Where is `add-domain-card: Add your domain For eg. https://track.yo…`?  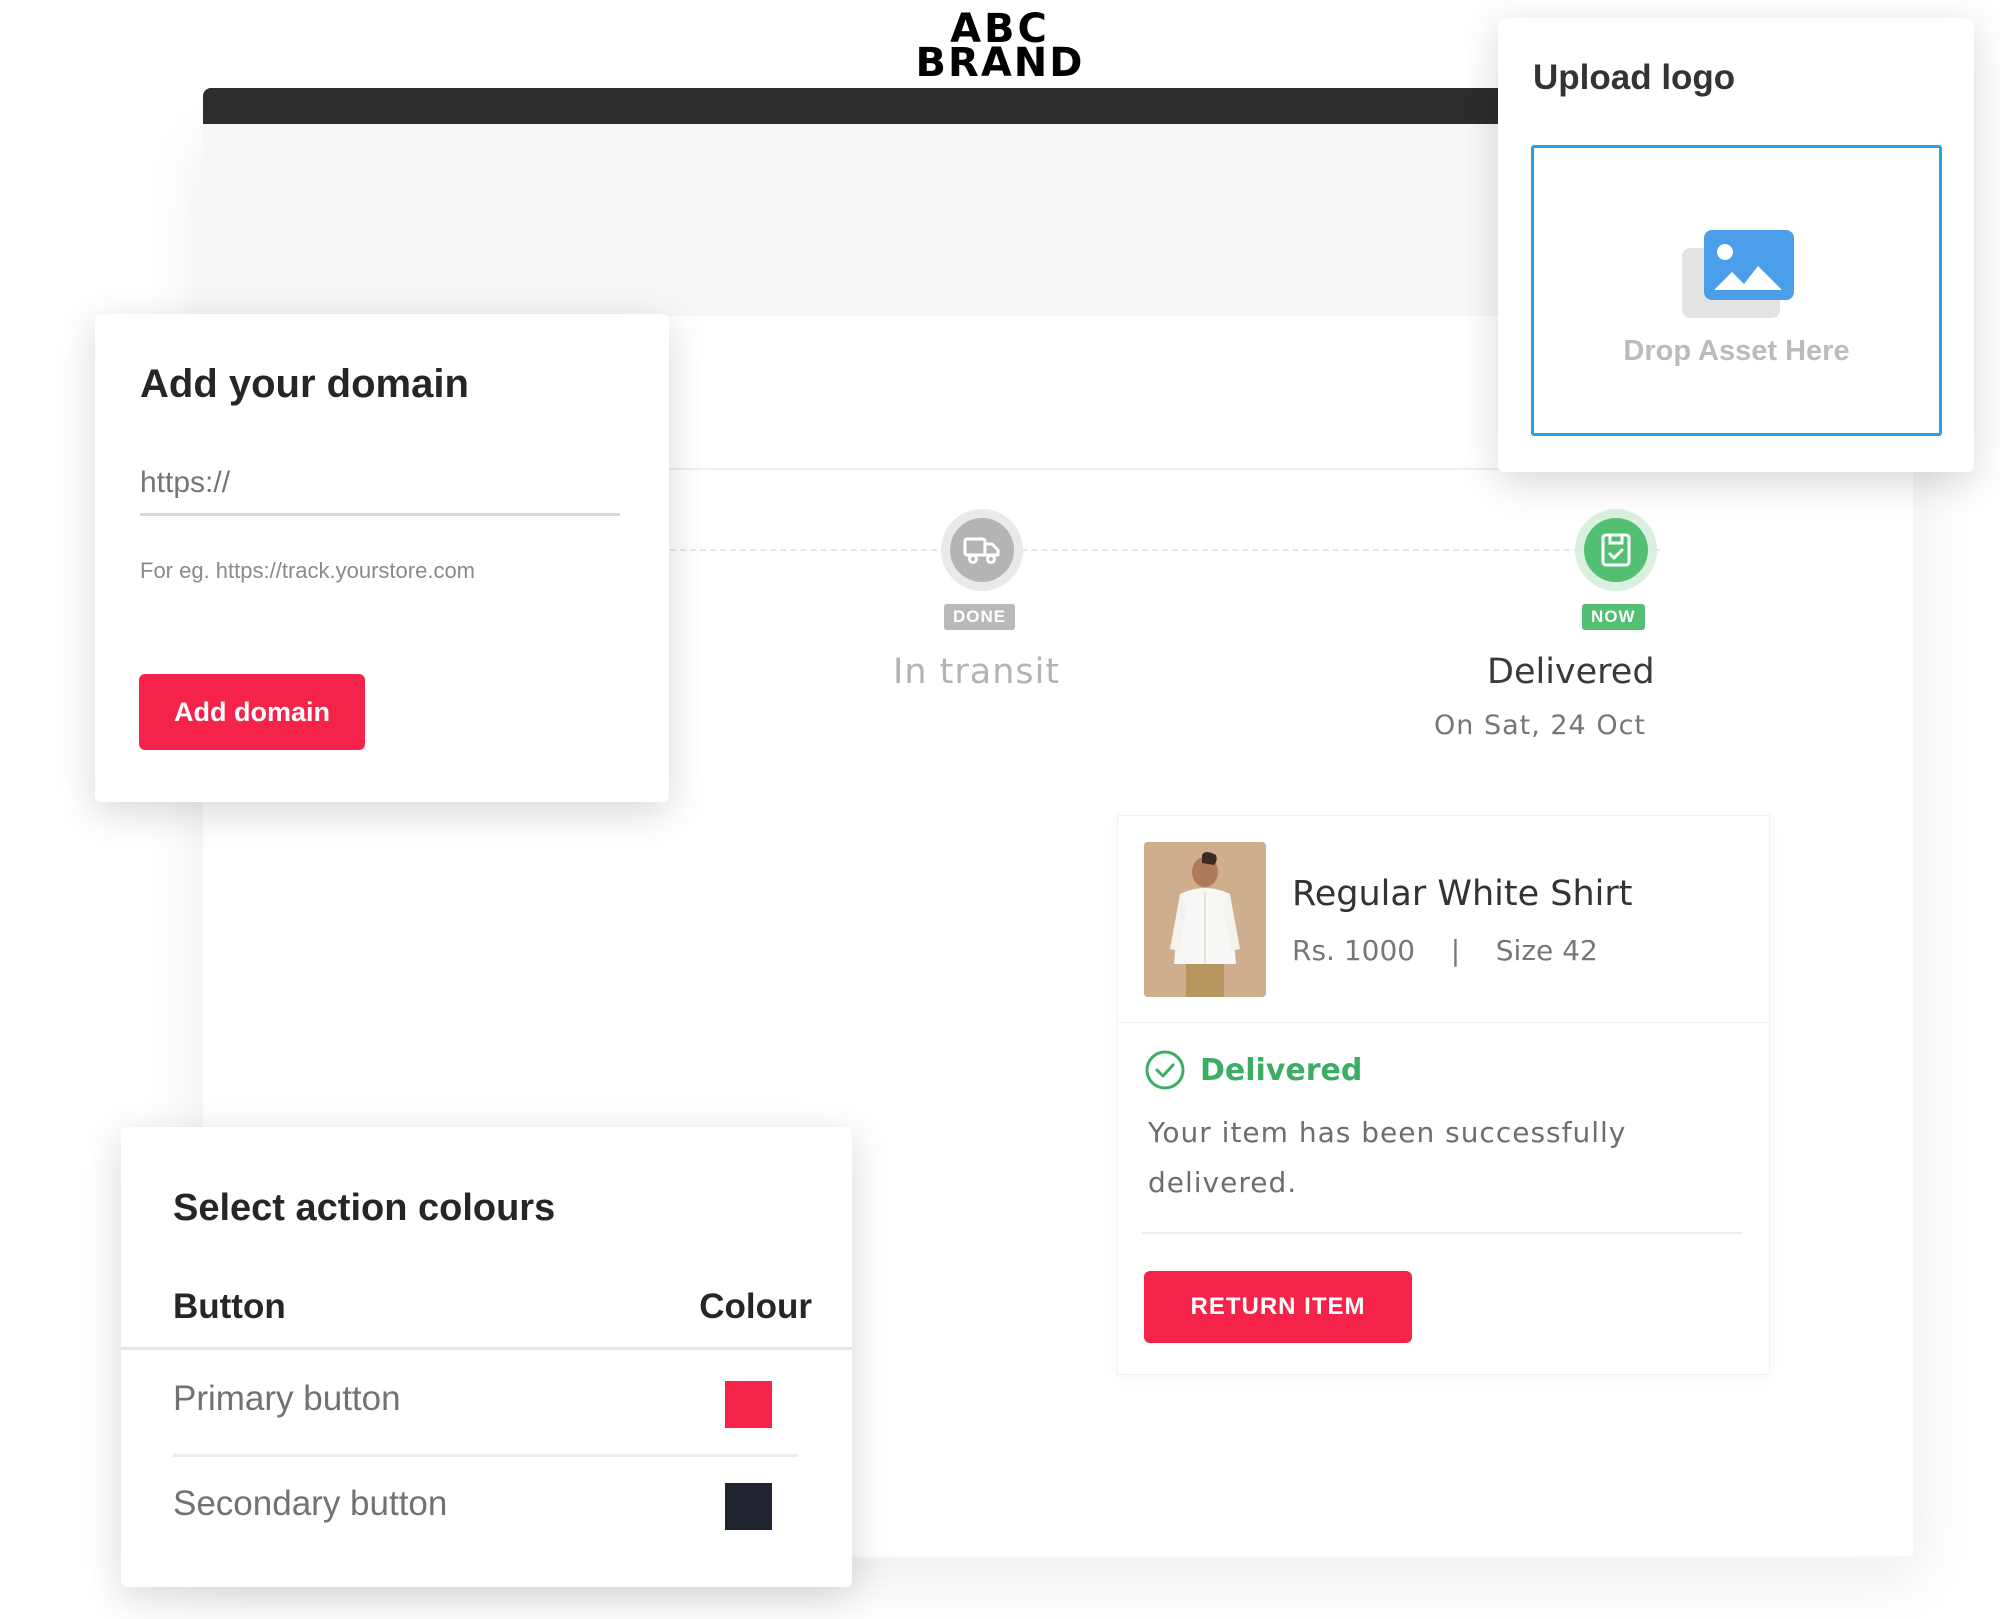
add-domain-card: Add your domain For eg. https://track.yo… is located at coordinates (382, 558).